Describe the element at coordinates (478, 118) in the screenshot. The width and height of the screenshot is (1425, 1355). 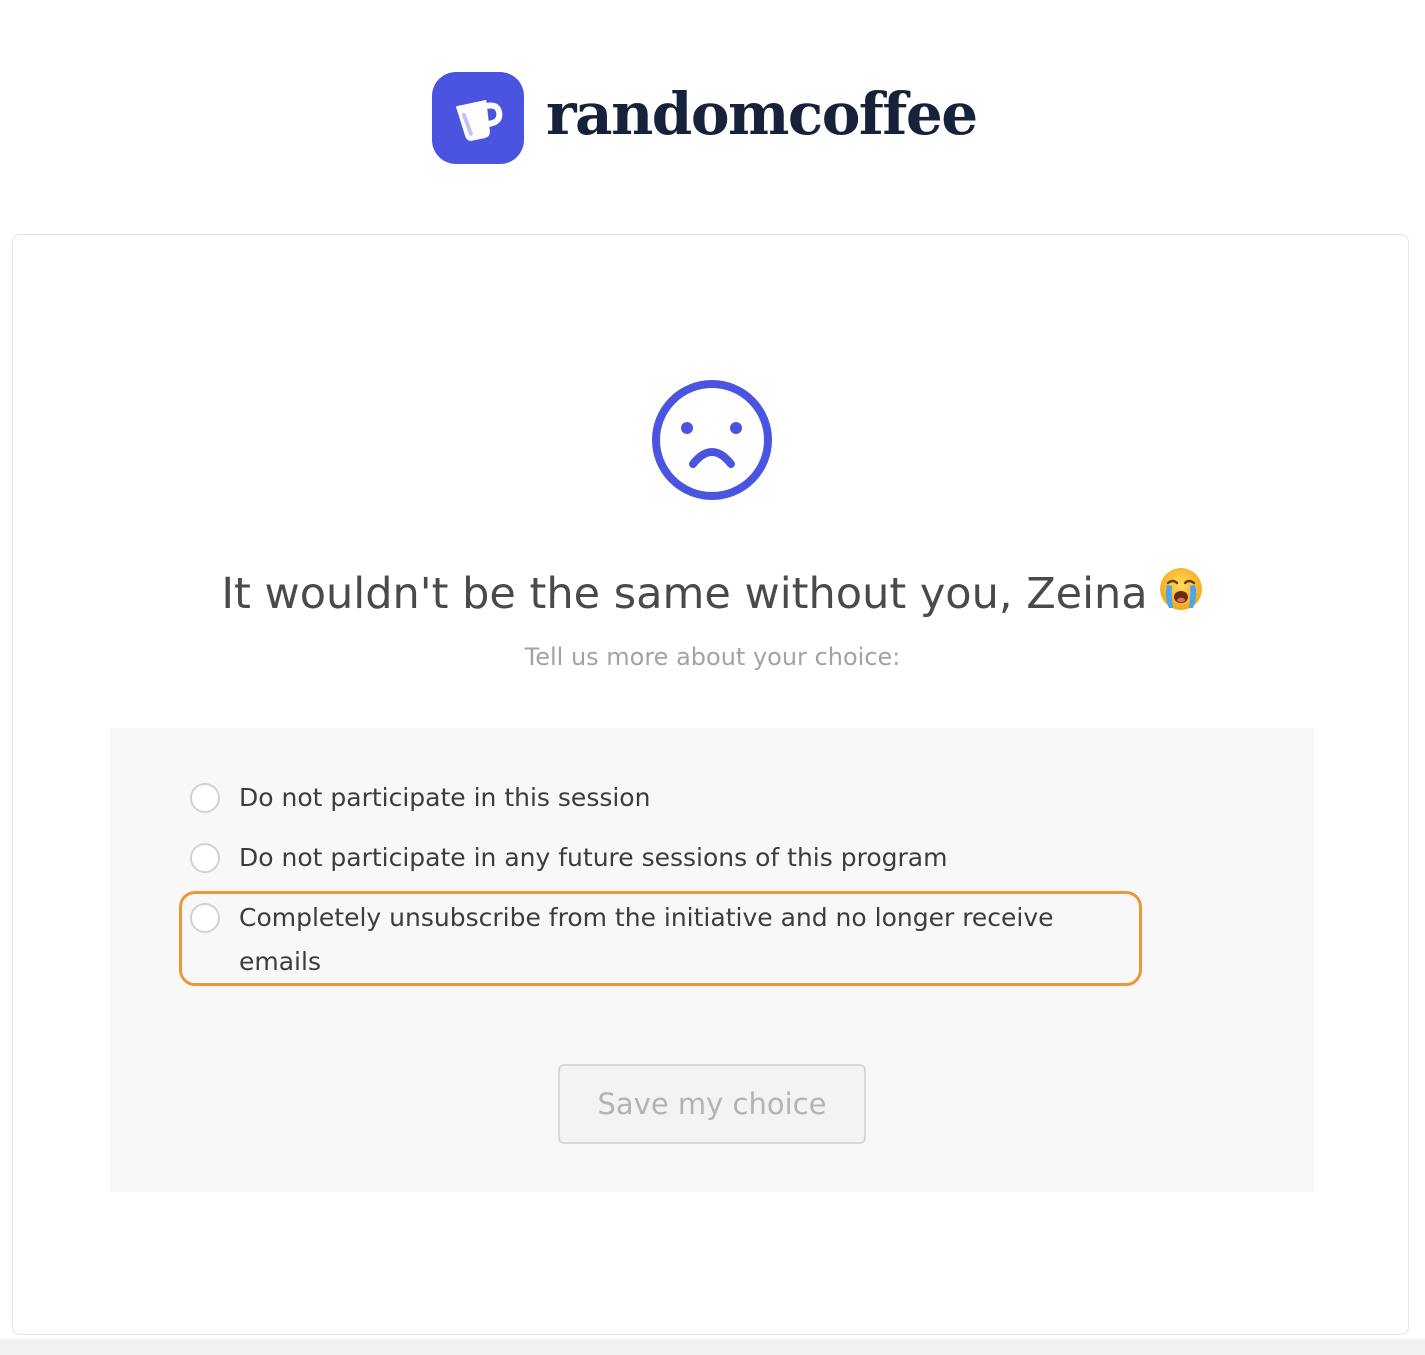
I see `coffee-cup-icon` at that location.